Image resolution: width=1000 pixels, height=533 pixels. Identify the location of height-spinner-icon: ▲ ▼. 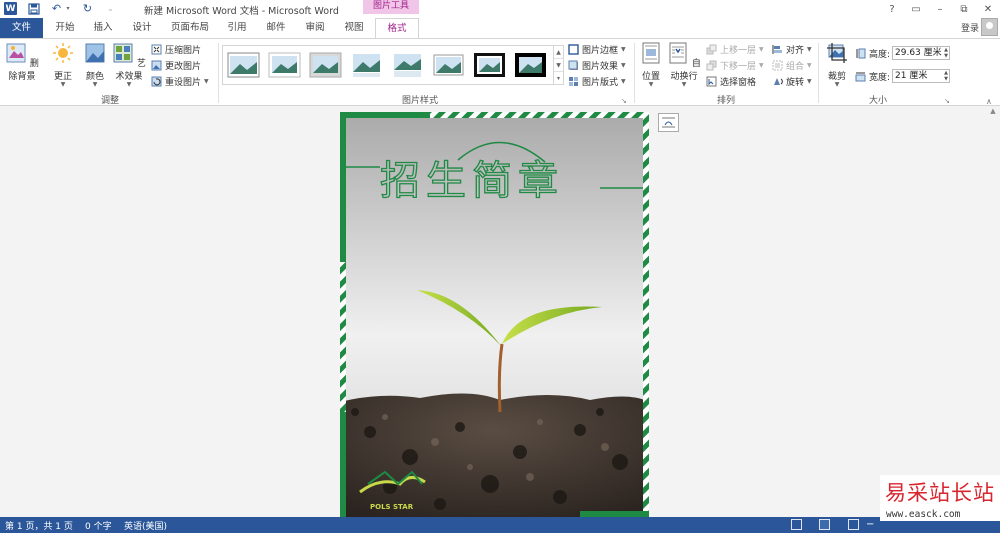
(946, 53).